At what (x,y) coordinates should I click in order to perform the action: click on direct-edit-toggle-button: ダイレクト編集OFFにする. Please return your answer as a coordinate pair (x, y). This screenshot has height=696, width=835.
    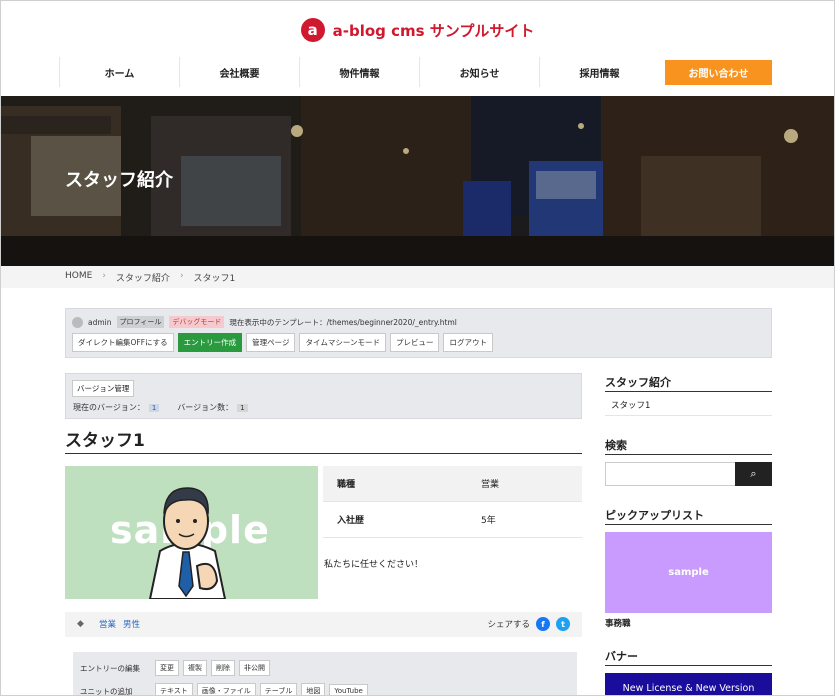
    Looking at the image, I should click on (123, 342).